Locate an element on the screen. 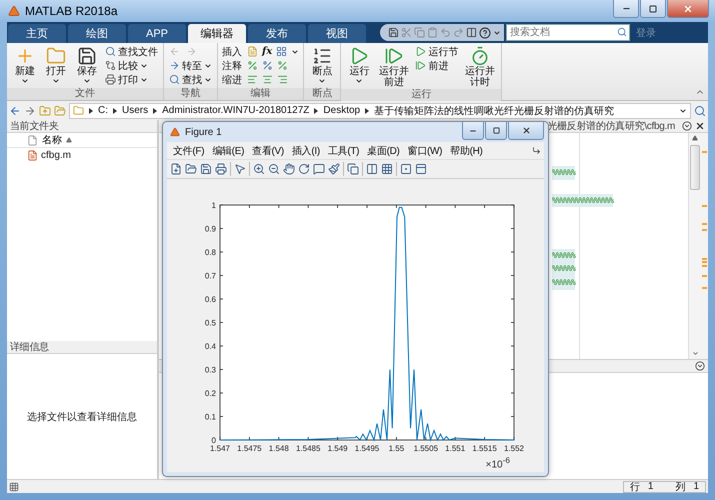 This screenshot has height=500, width=715. menu-item: 插入(I) is located at coordinates (305, 151).